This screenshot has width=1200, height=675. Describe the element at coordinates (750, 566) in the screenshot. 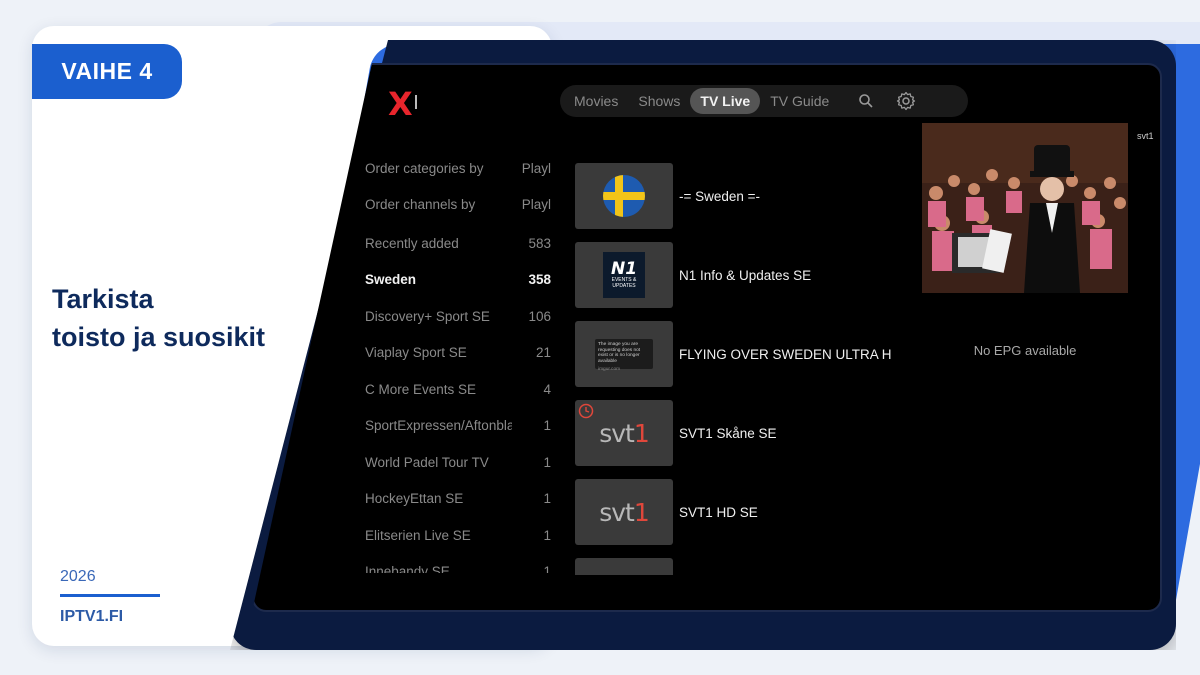

I see `channel-row` at that location.